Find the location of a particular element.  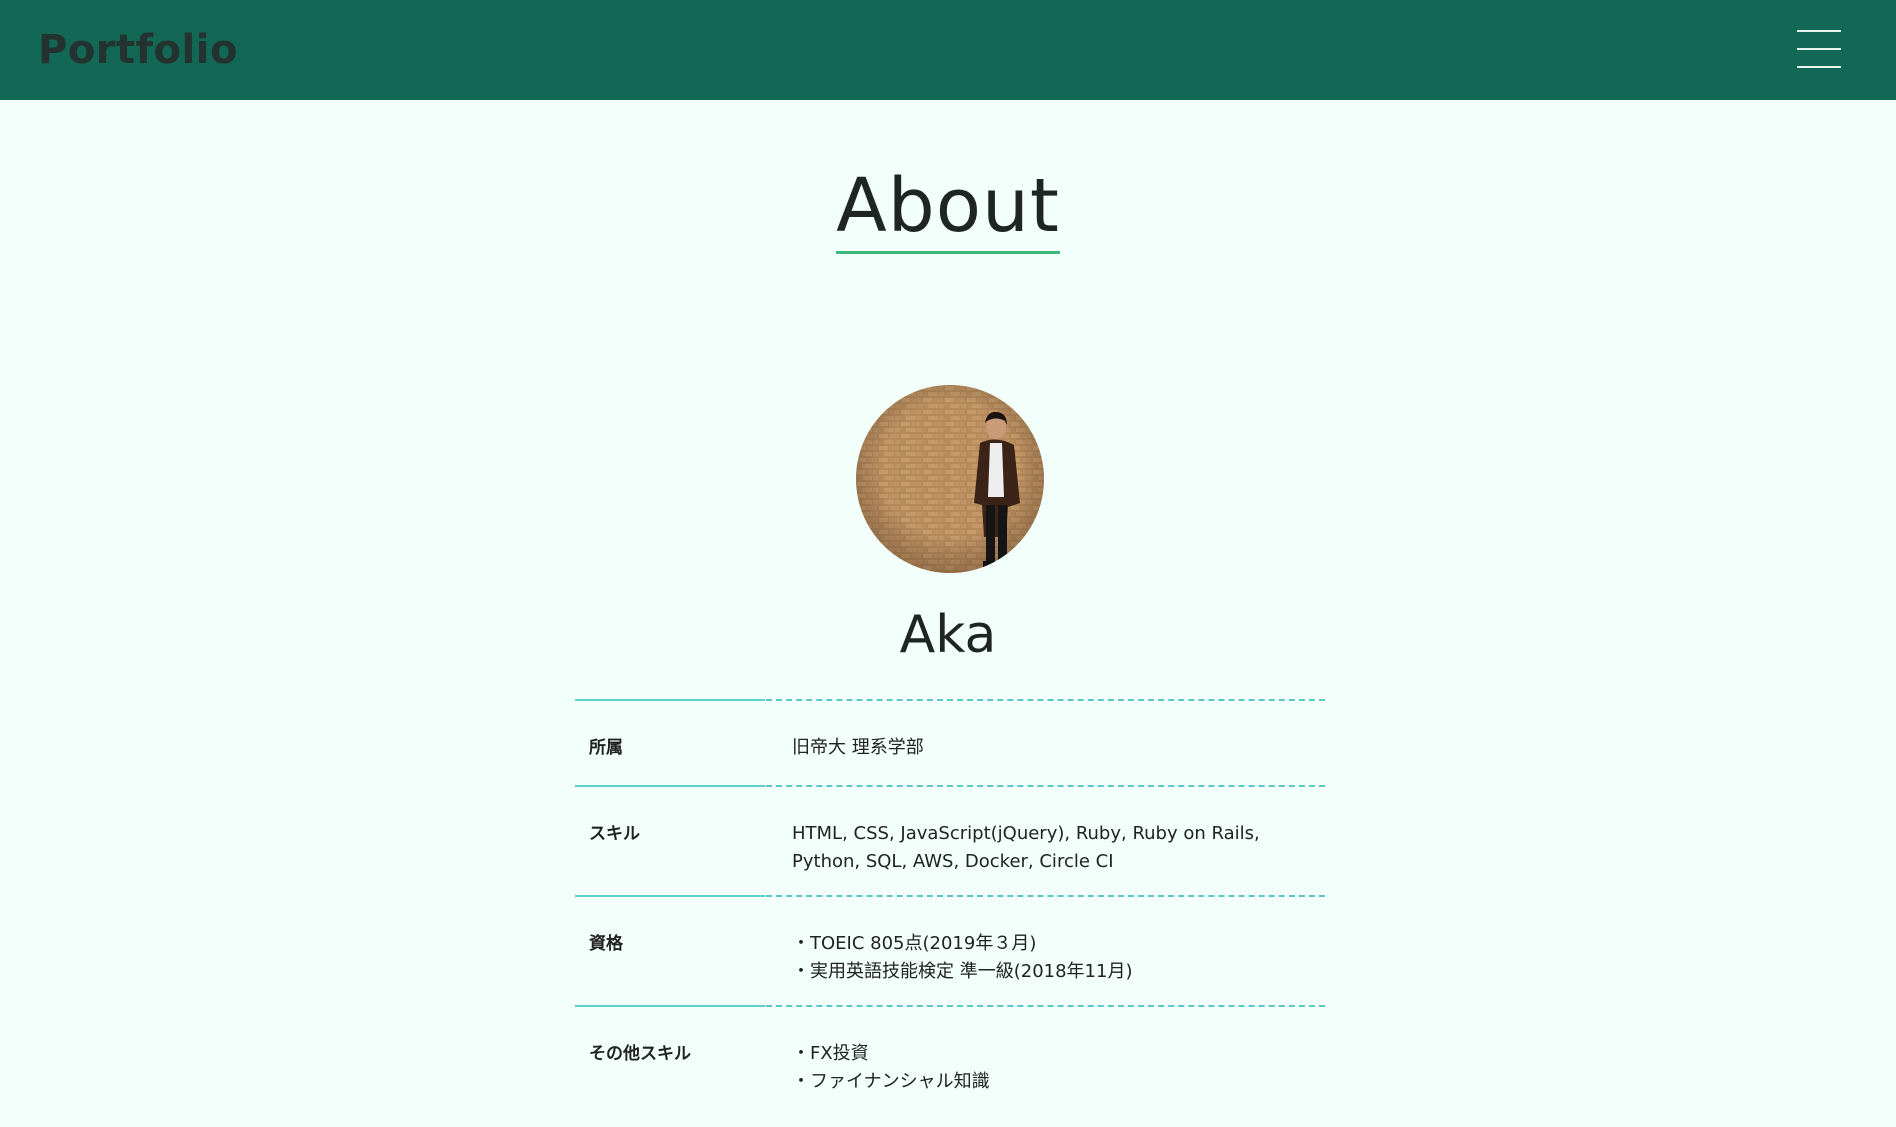

profile-photo is located at coordinates (950, 479).